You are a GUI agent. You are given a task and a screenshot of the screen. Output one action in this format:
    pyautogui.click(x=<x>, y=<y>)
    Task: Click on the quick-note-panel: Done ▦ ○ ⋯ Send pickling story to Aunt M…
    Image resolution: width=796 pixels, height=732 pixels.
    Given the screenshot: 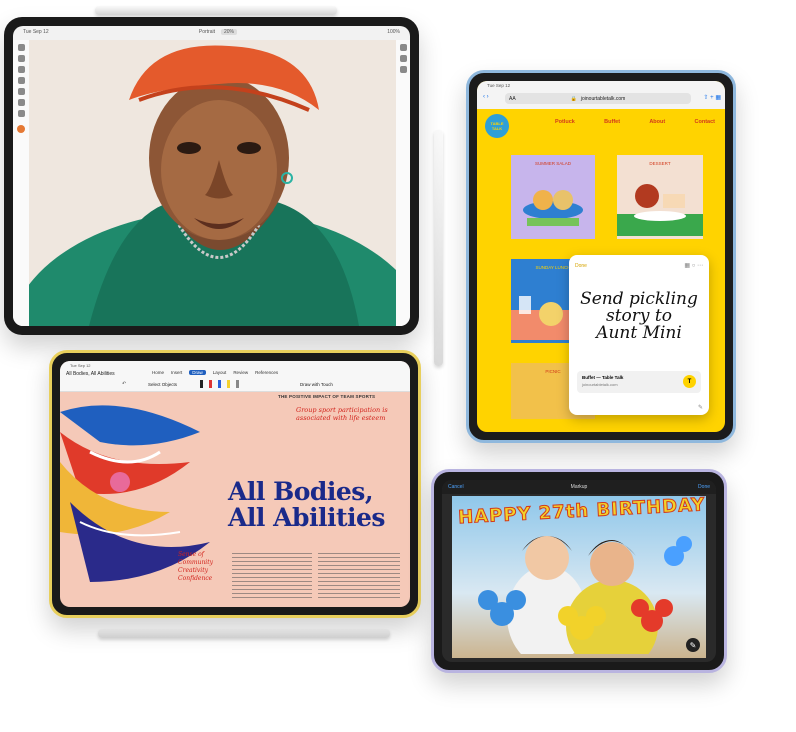 What is the action you would take?
    pyautogui.click(x=639, y=335)
    